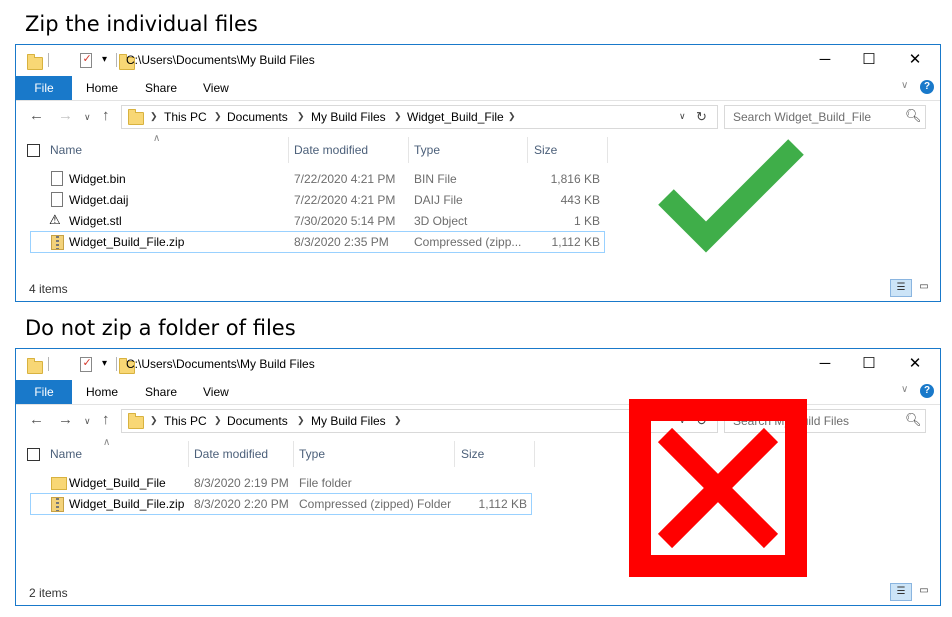 The image size is (952, 617). Describe the element at coordinates (241, 483) in the screenshot. I see `file-date: 8/3/2020 2:19 PM` at that location.